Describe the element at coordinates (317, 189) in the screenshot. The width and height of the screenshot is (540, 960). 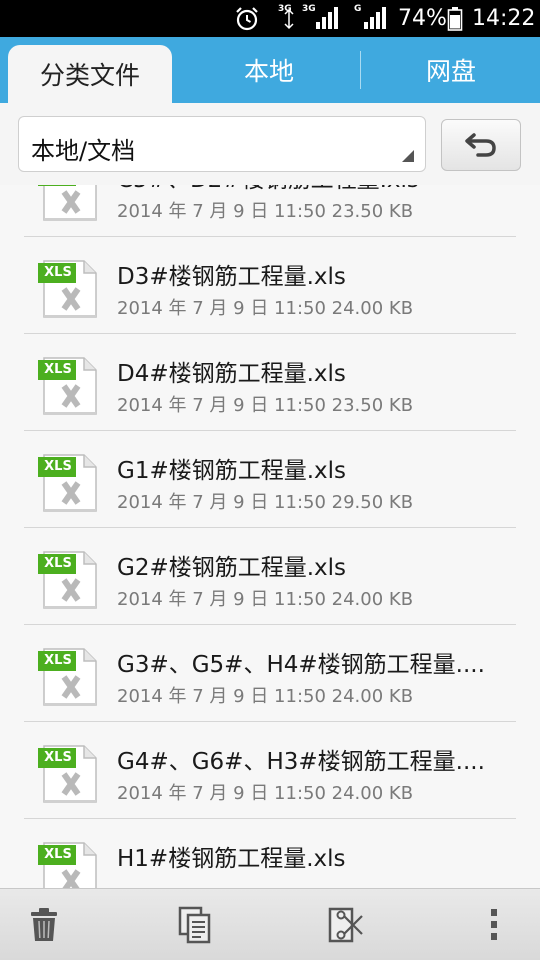
I see `file-name: C5#、D2#楼钢筋工程量.xls` at that location.